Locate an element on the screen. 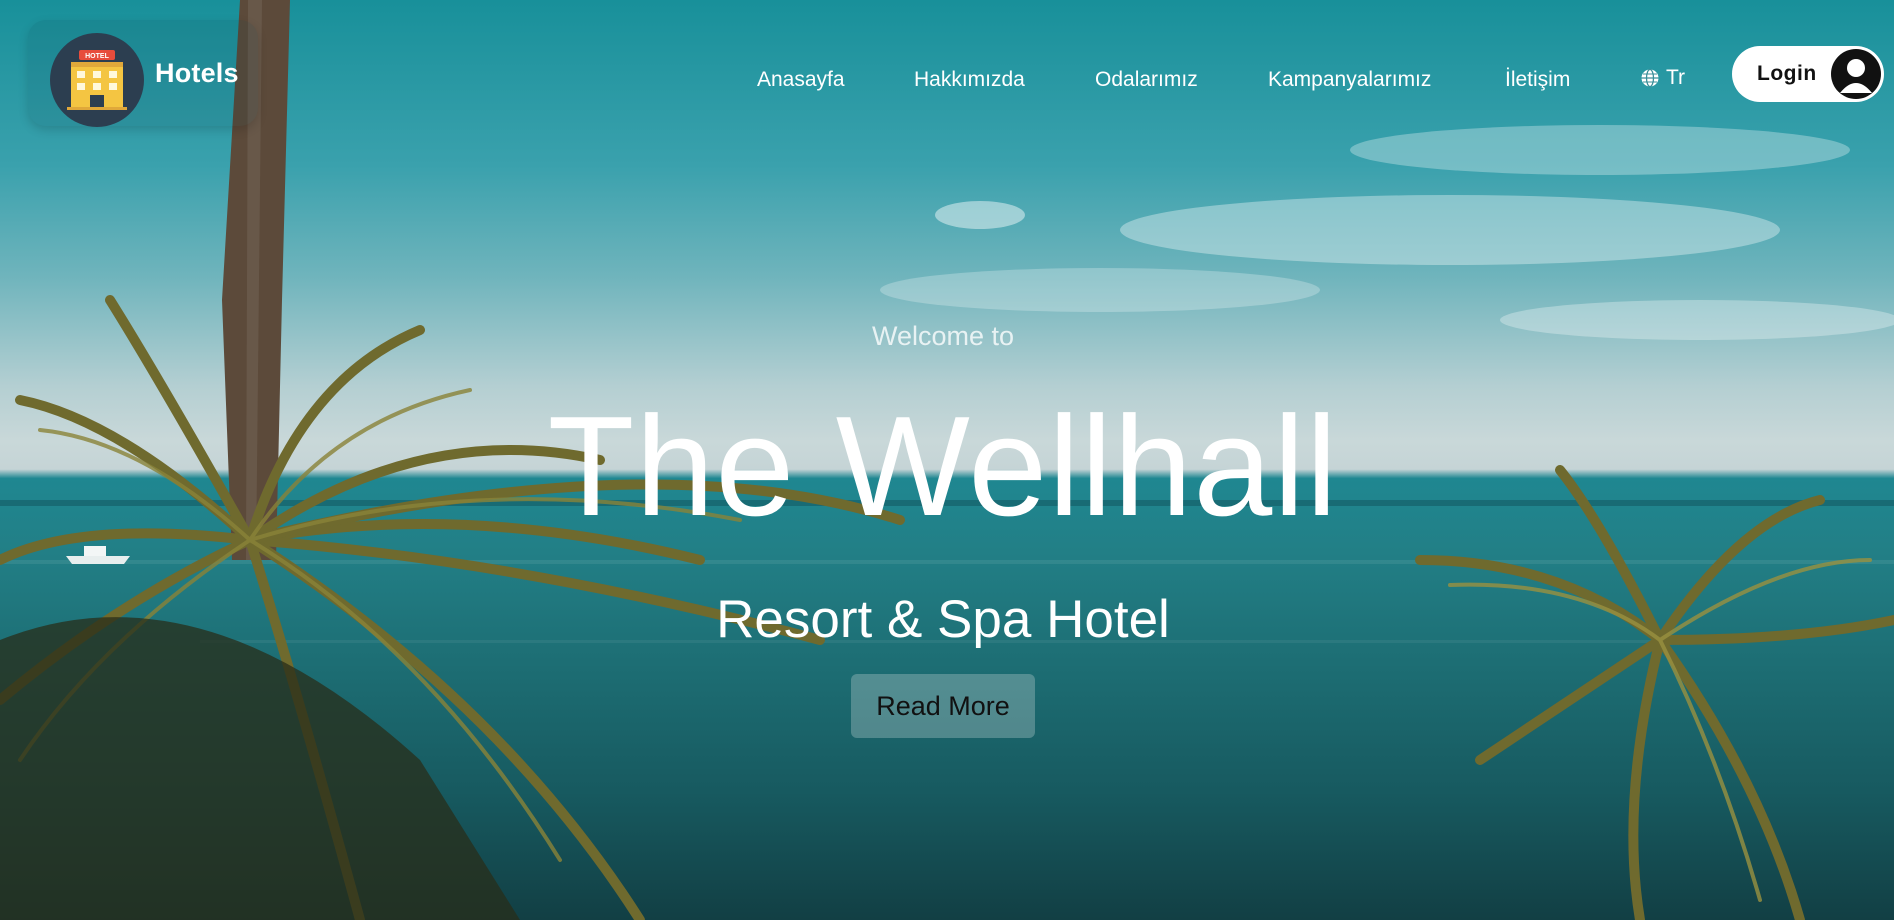 The image size is (1894, 920). language-label: Tr is located at coordinates (1676, 77).